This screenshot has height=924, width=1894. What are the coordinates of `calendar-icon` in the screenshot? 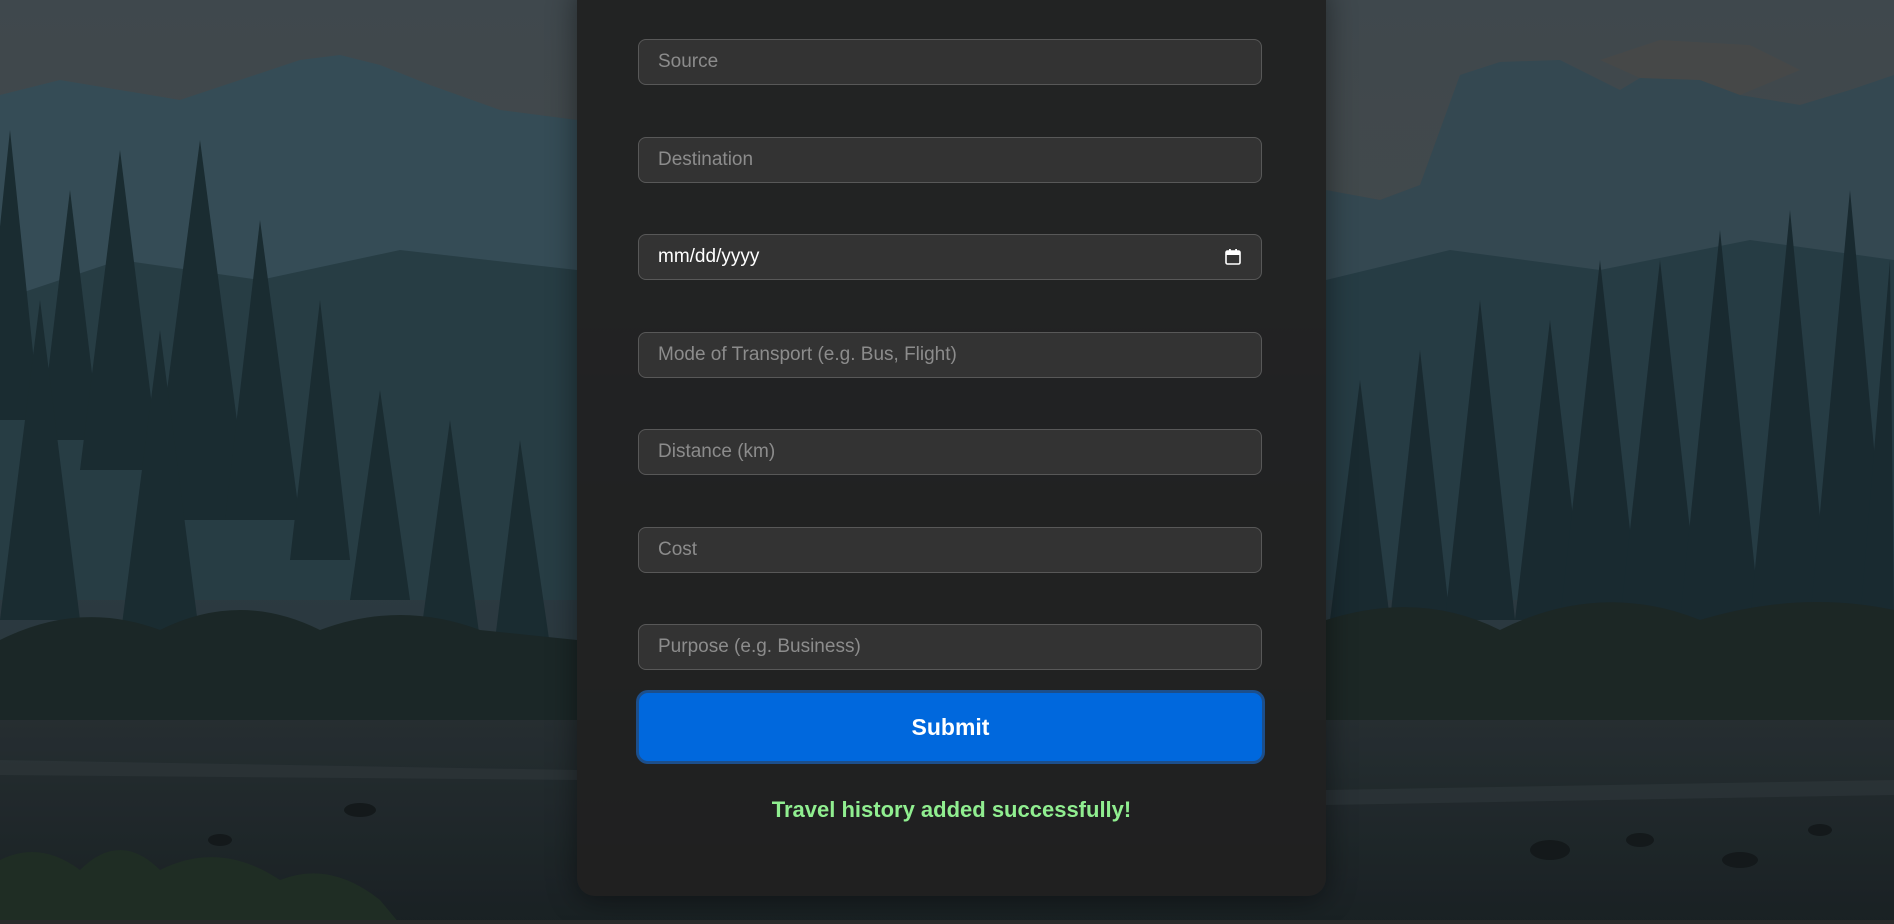 It's located at (1233, 257).